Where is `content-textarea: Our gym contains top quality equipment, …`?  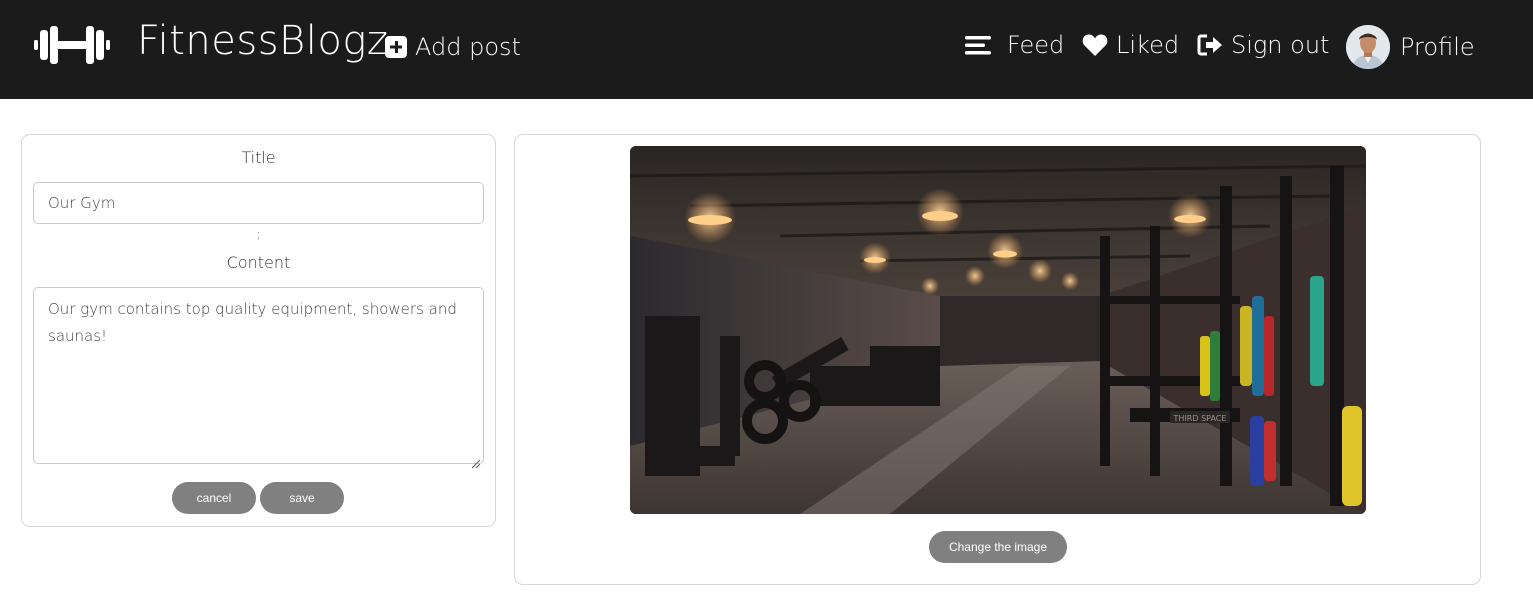
content-textarea: Our gym contains top quality equipment, … is located at coordinates (258, 378).